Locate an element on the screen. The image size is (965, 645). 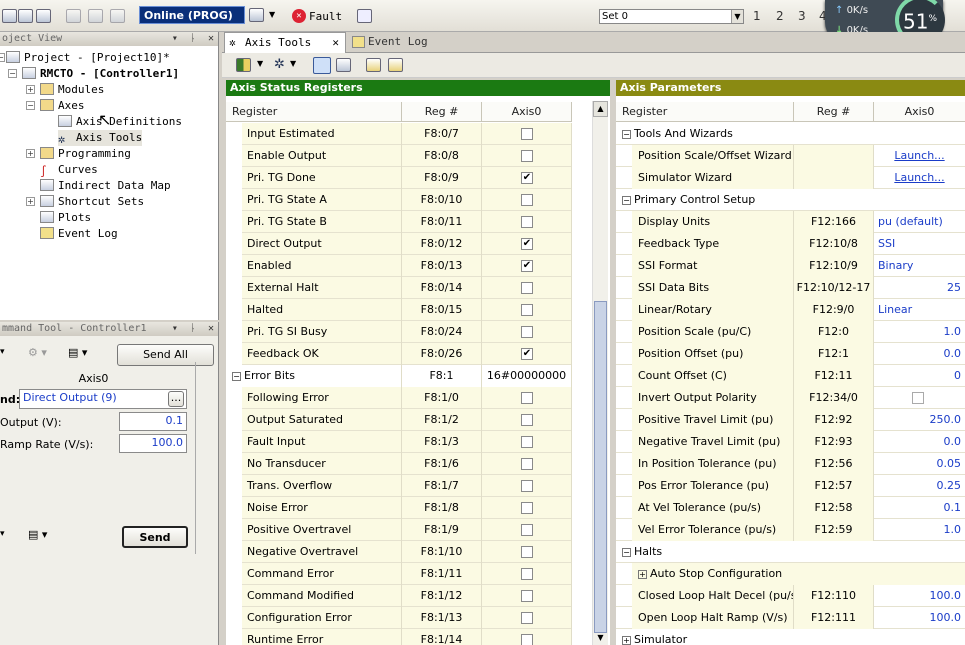
col-header-axis0: Axis0 is located at coordinates (919, 112).